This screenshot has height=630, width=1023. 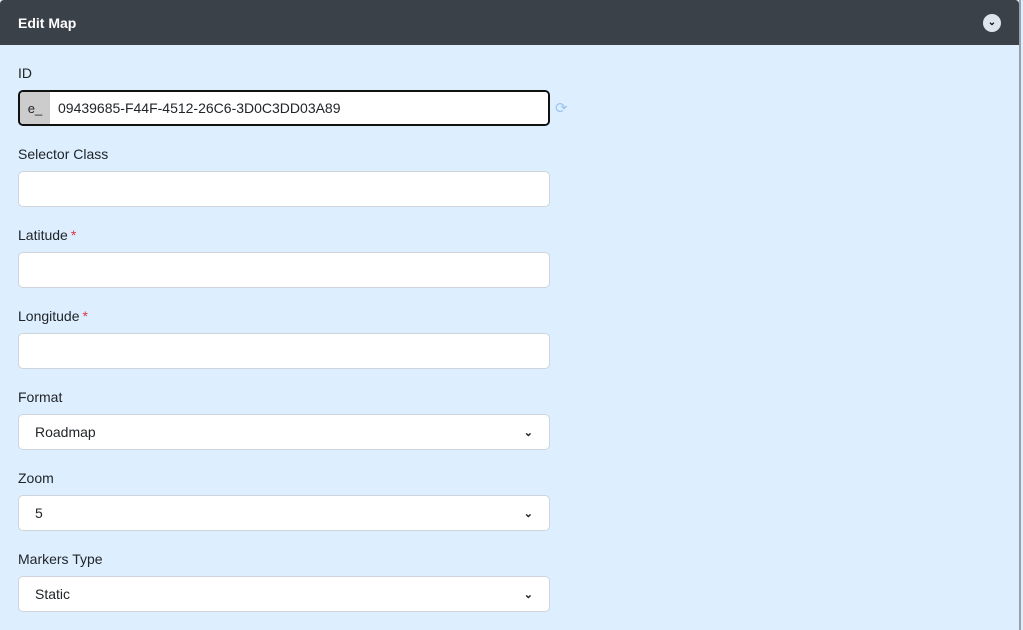 What do you see at coordinates (284, 513) in the screenshot?
I see `zoom-select: 5 ⌄` at bounding box center [284, 513].